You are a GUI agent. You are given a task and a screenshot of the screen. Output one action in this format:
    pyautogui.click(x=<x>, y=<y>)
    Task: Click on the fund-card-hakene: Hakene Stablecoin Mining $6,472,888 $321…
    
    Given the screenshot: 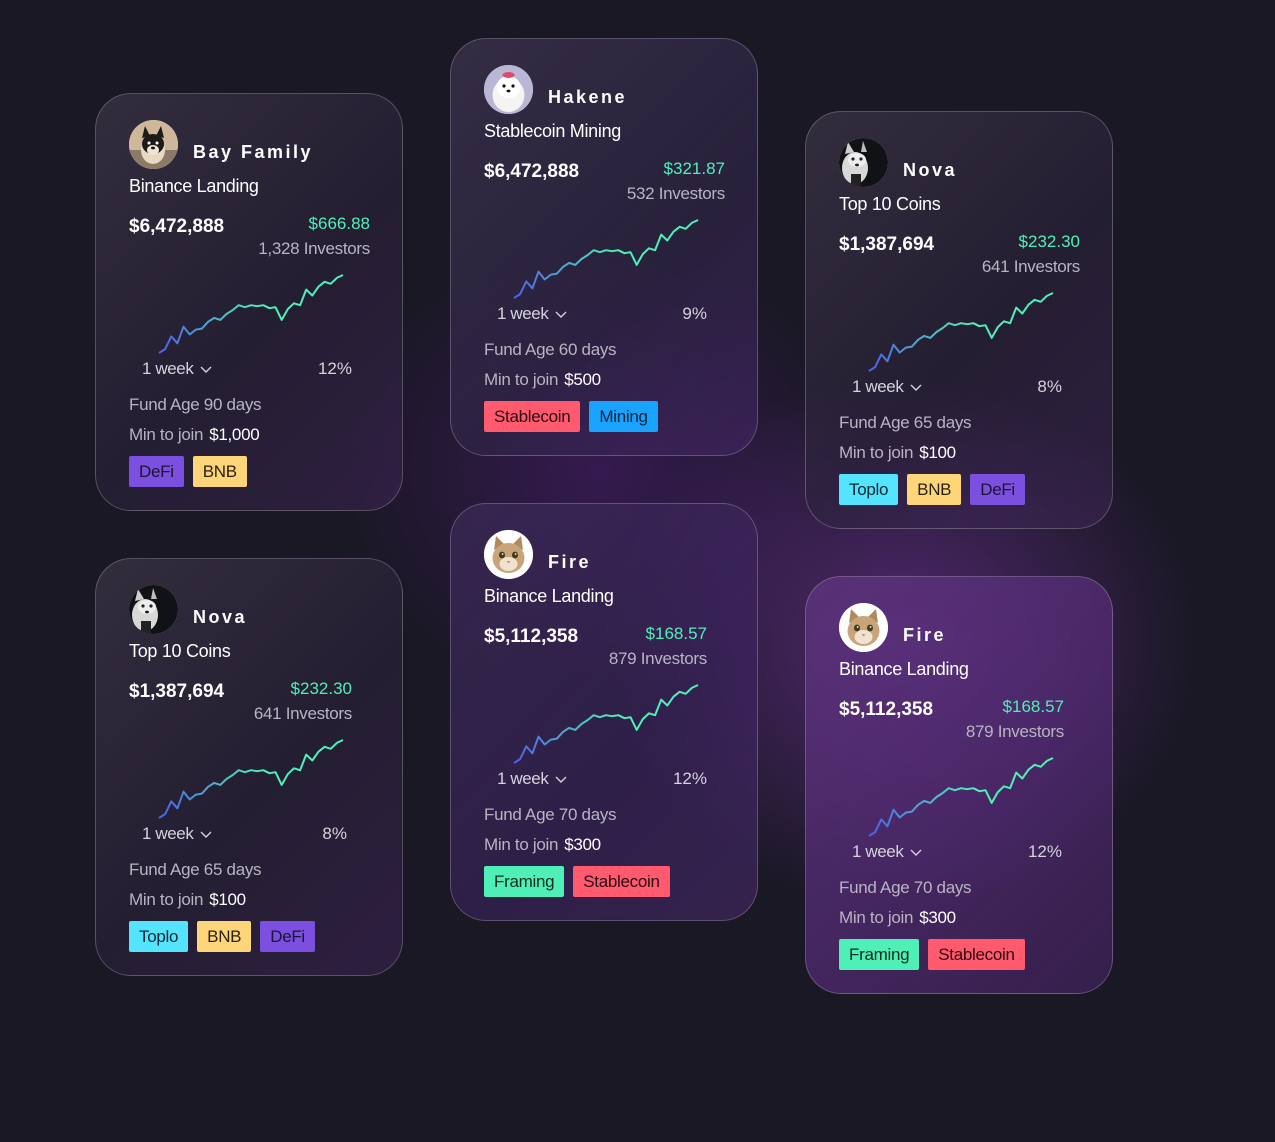 What is the action you would take?
    pyautogui.click(x=604, y=247)
    